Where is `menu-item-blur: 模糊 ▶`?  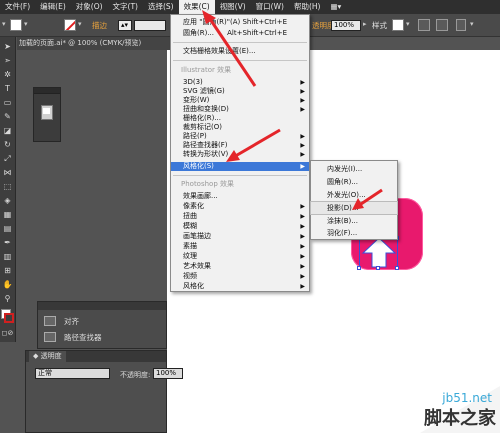 menu-item-blur: 模糊 ▶ is located at coordinates (240, 226).